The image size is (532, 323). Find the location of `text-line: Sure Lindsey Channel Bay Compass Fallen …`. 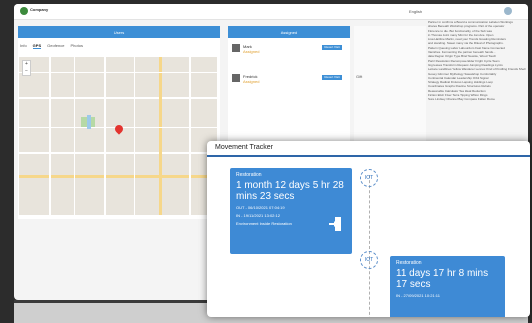

text-line: Sure Lindsey Channel Bay Compass Fallen … is located at coordinates (461, 99).